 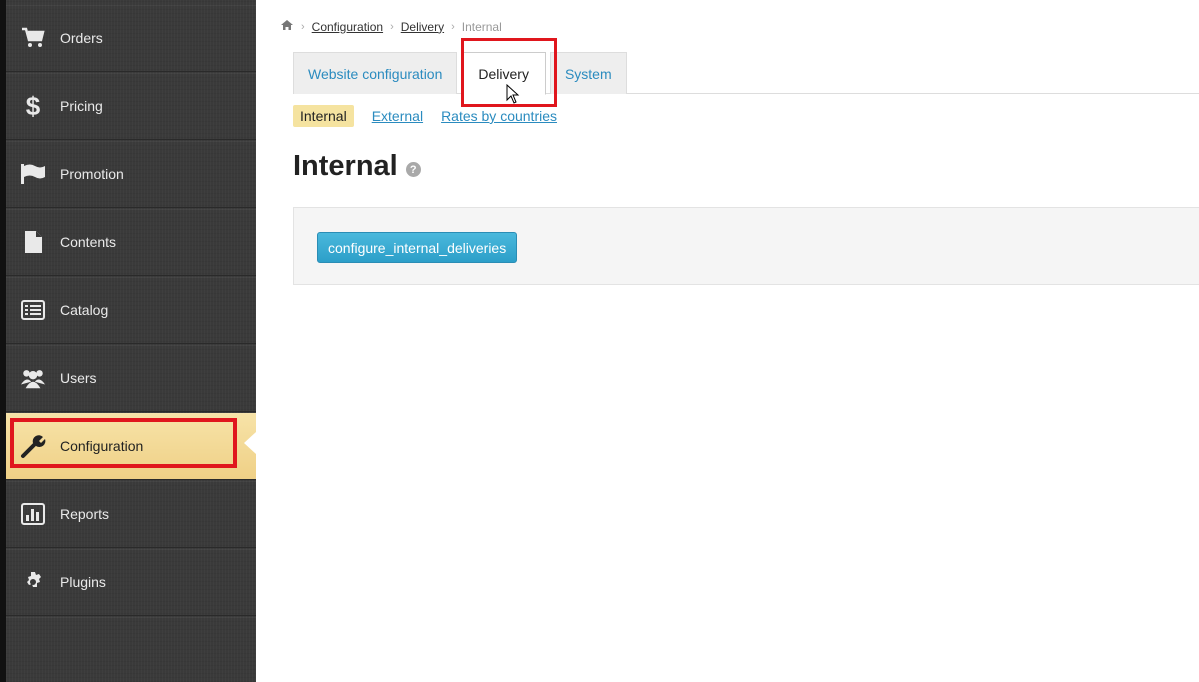 What do you see at coordinates (131, 310) in the screenshot?
I see `sidebar-item-catalog: Catalog` at bounding box center [131, 310].